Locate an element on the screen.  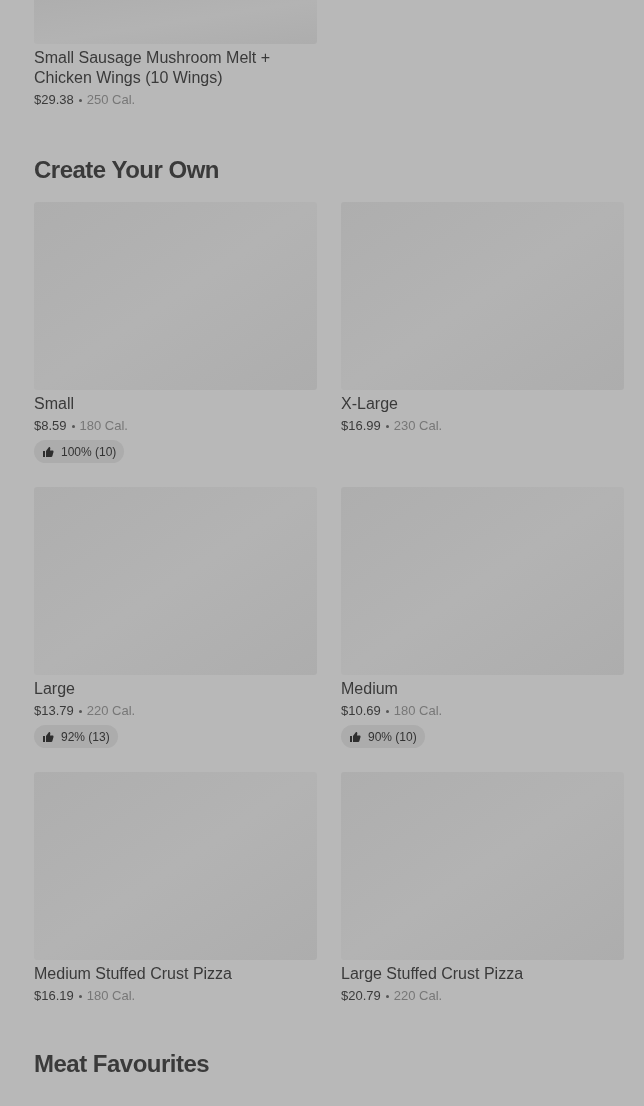
item-price: $29.38 is located at coordinates (54, 100).